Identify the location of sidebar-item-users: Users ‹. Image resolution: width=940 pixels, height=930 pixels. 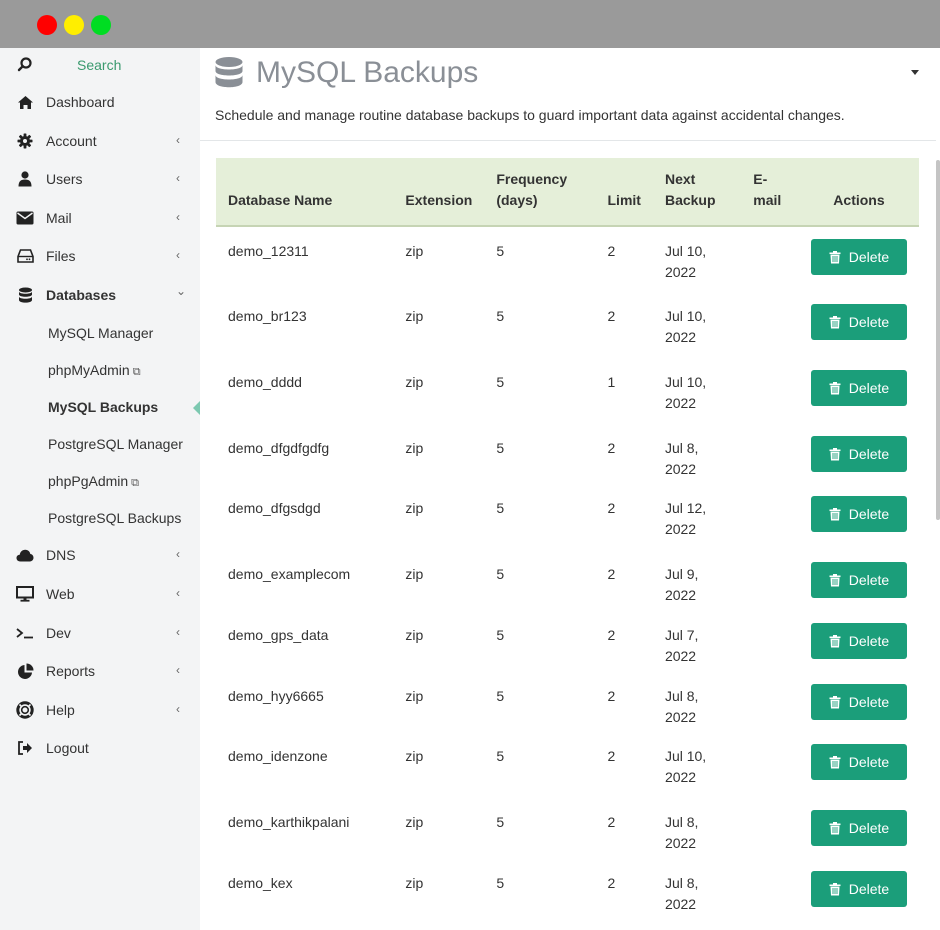
(100, 179).